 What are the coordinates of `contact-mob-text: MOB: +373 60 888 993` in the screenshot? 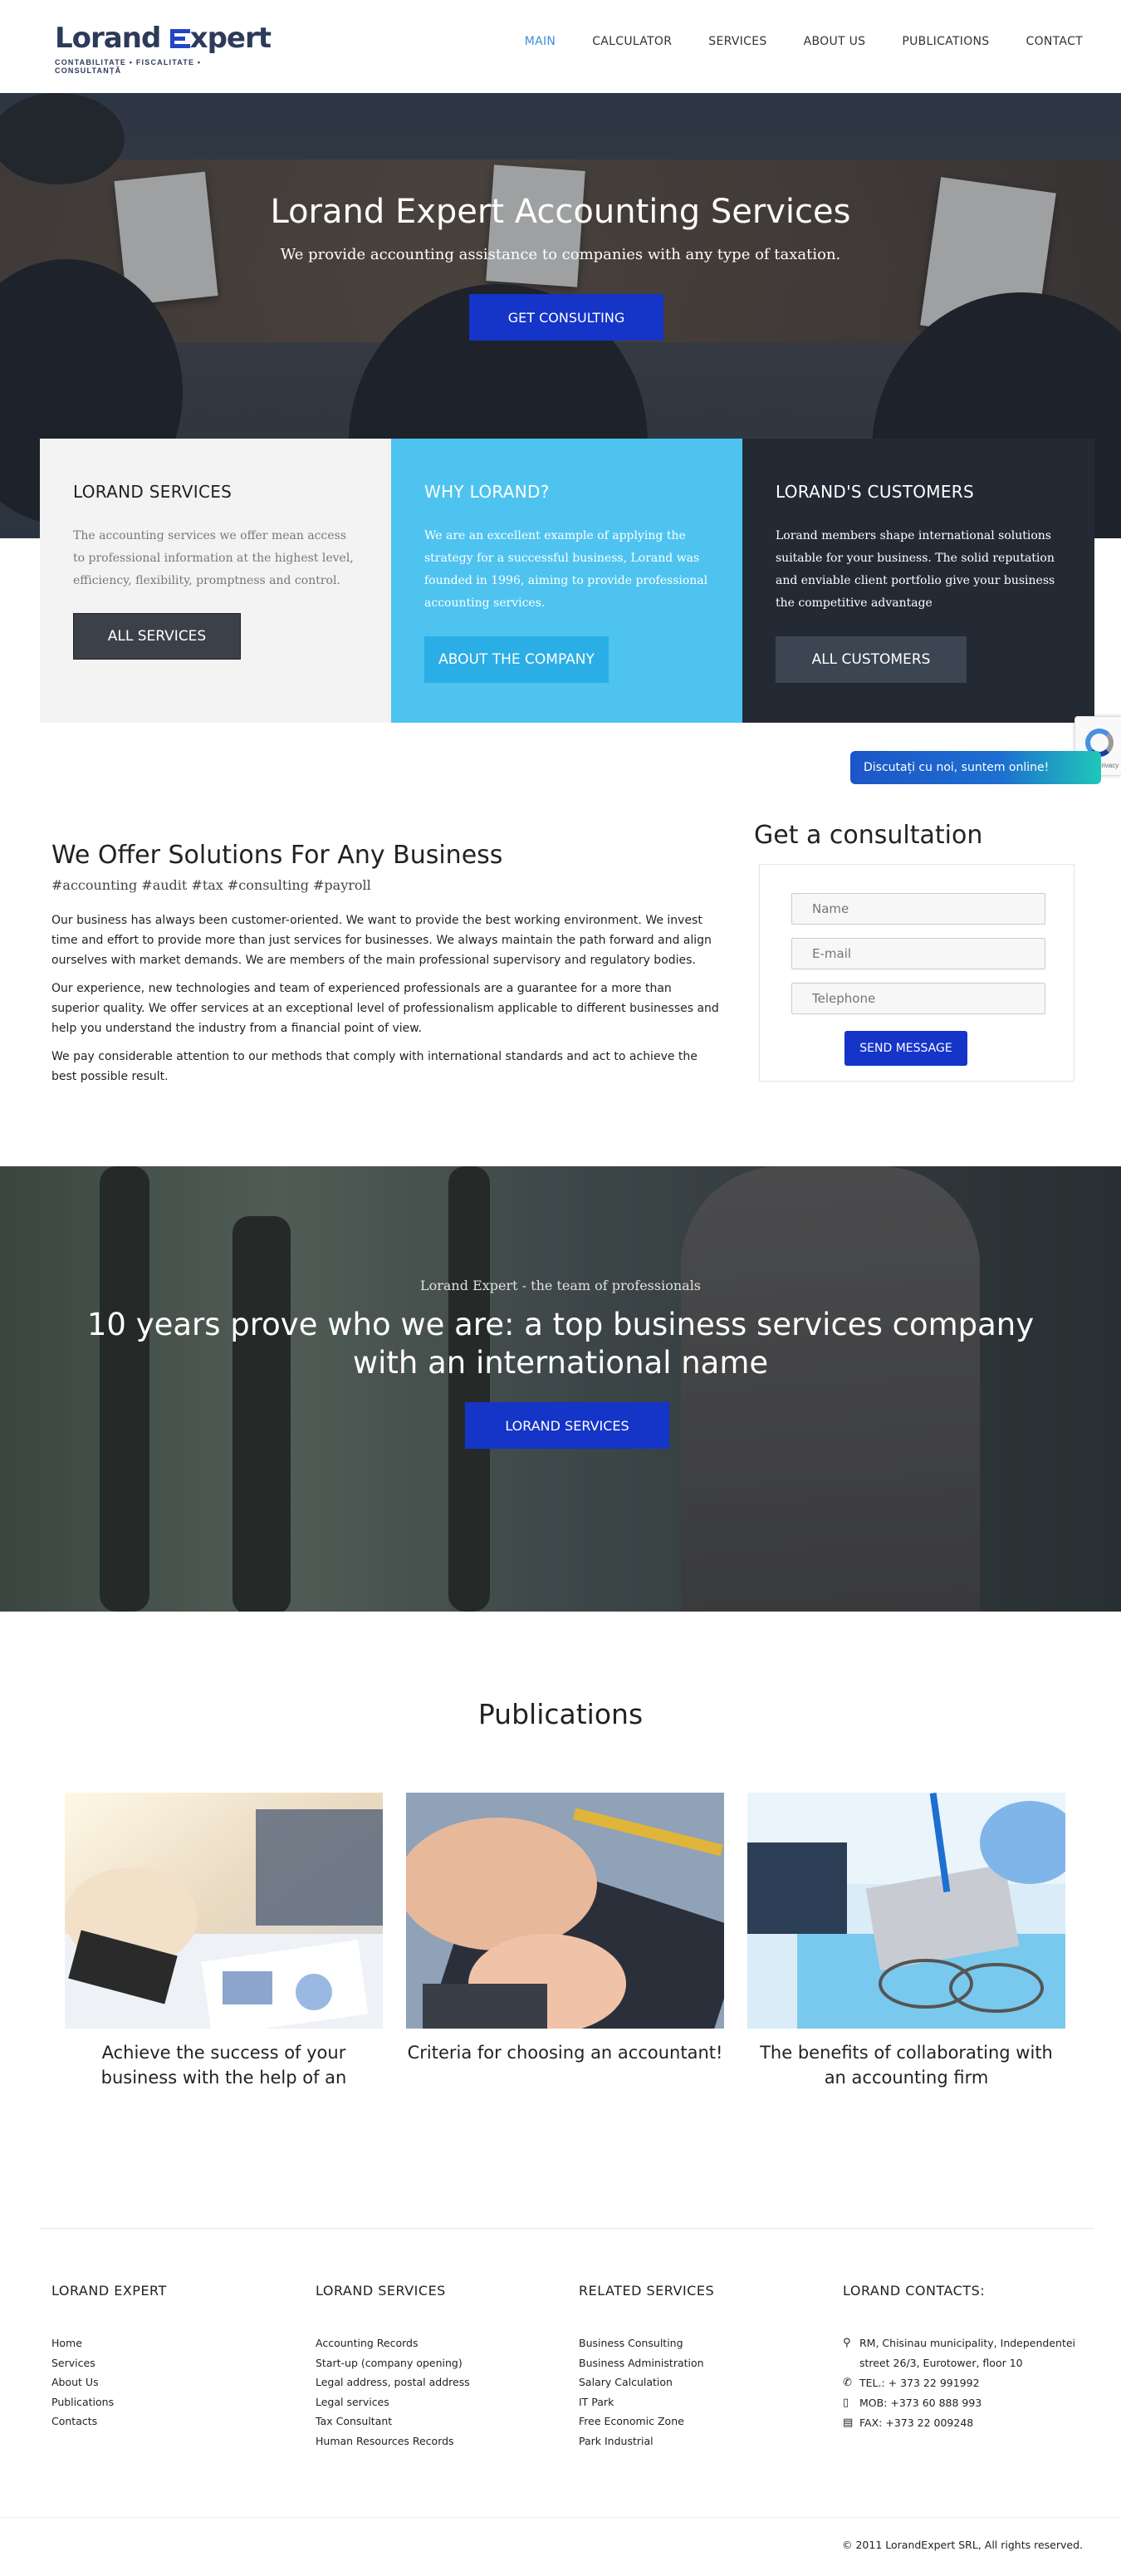 It's located at (921, 2403).